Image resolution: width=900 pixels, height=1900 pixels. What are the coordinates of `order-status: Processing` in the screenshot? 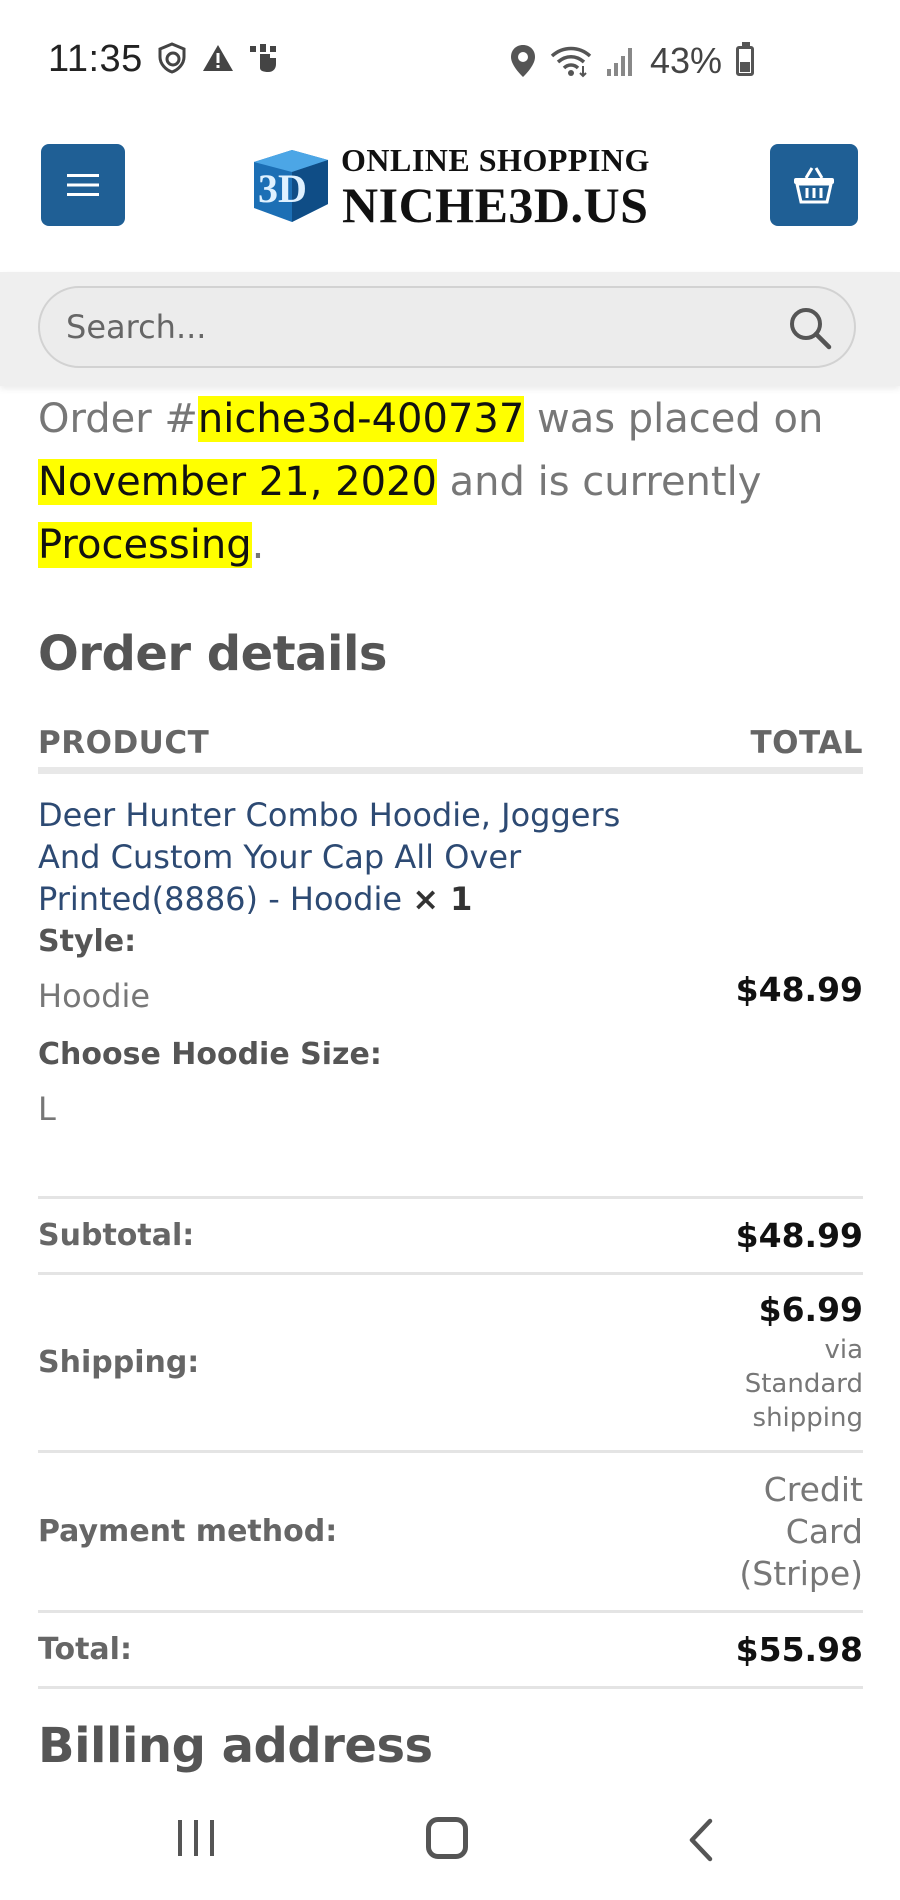 It's located at (145, 545).